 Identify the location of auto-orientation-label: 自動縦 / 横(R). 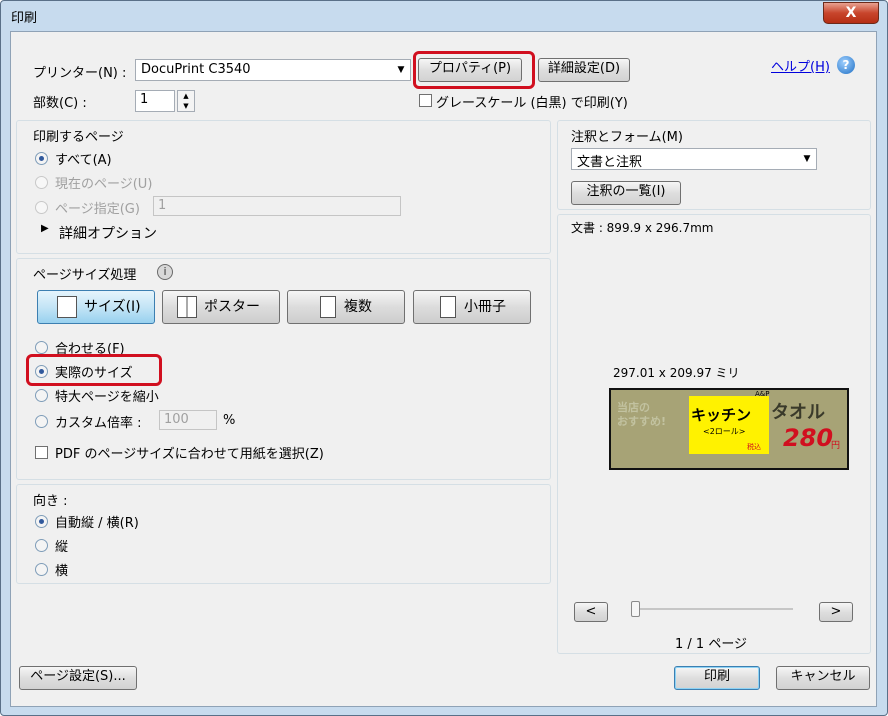
(97, 523).